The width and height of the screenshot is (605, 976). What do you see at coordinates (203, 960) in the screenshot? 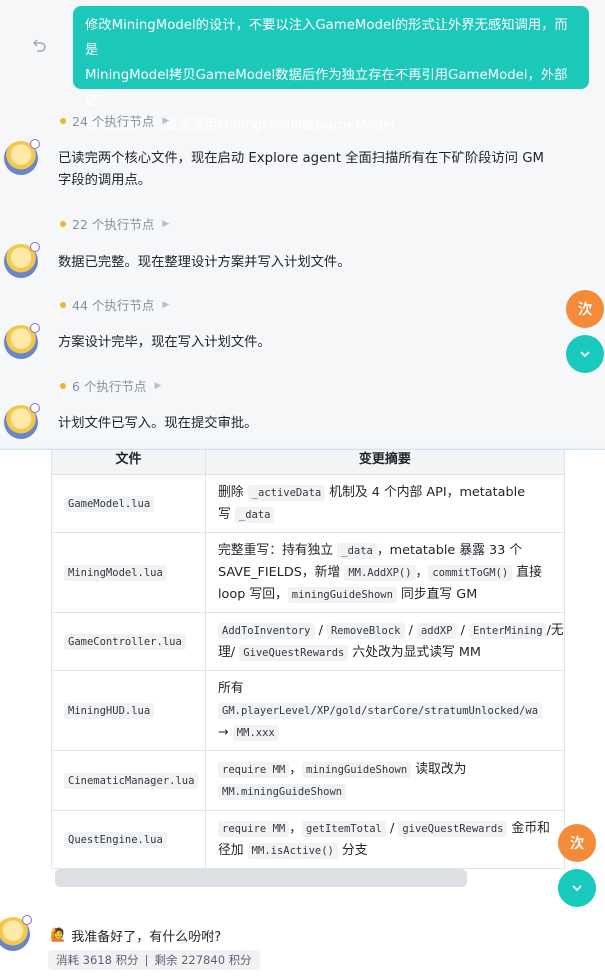
I see `usage-remaining: 剩余 227840 积分` at bounding box center [203, 960].